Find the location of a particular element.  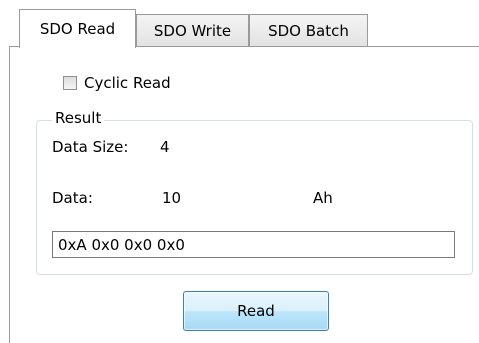

data-size-value: 4 is located at coordinates (165, 147).